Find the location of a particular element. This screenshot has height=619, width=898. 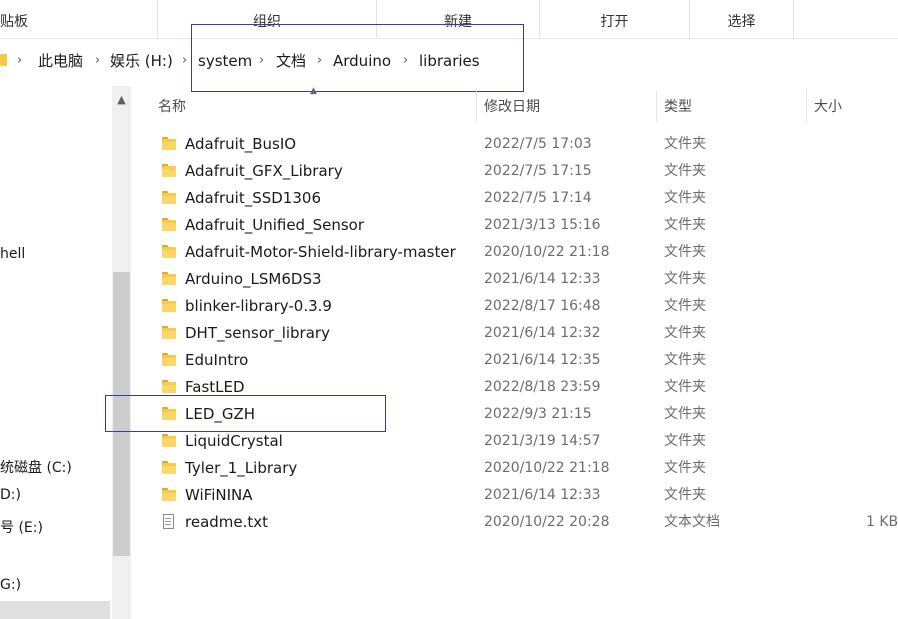

annotation-box-led-gzh is located at coordinates (245, 413).